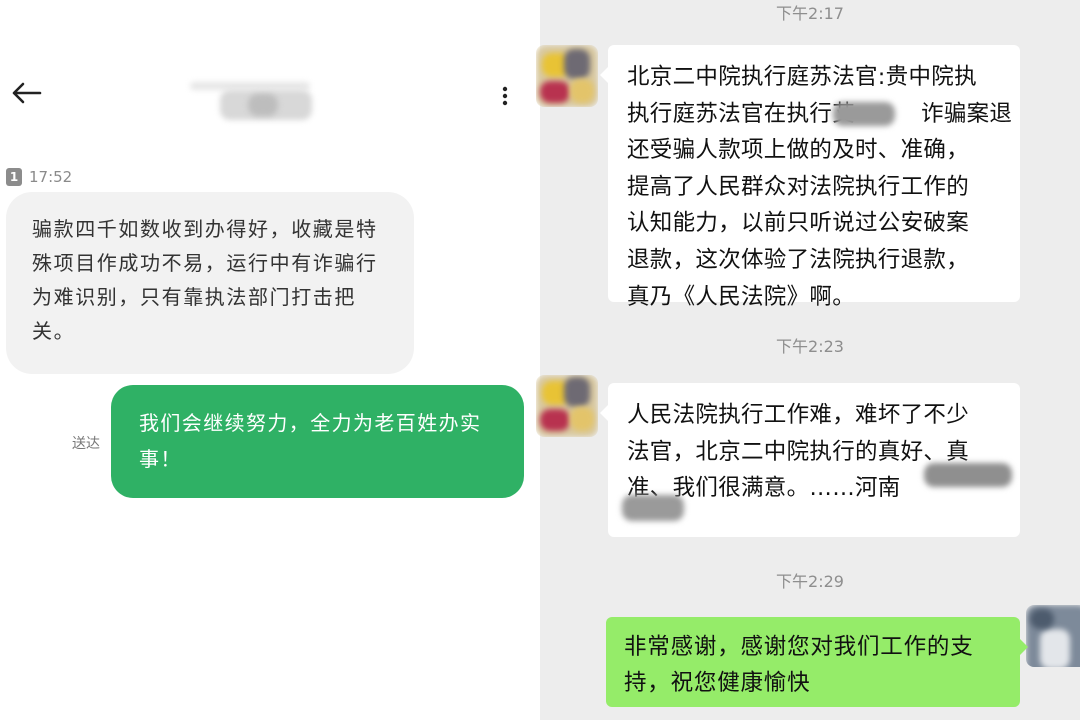 The image size is (1080, 720). What do you see at coordinates (820, 113) in the screenshot?
I see `message-line: 执行庭苏法官在执行艾 诈骗案退` at bounding box center [820, 113].